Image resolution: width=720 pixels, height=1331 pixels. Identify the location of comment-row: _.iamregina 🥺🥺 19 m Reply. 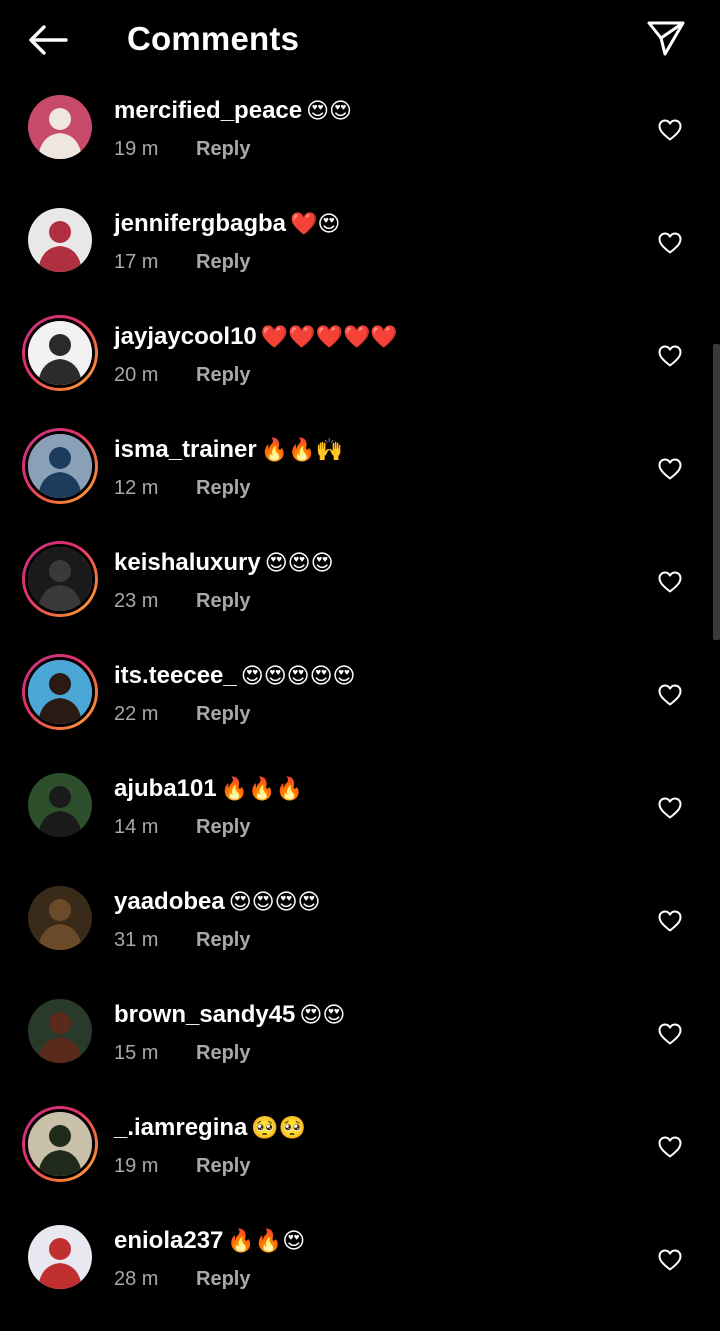
(360, 1161).